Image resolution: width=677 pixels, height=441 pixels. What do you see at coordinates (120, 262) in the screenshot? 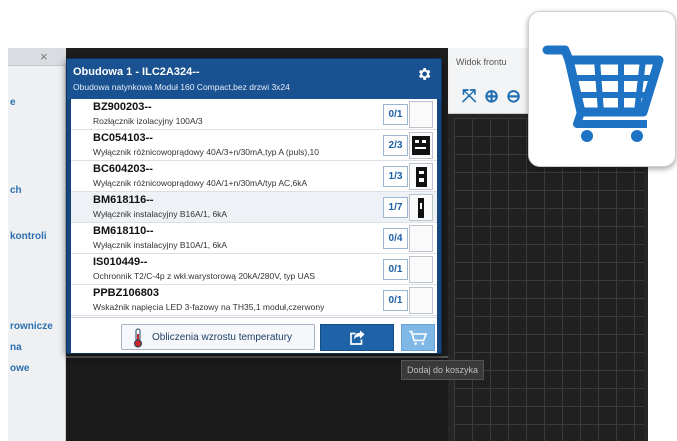
I see `item-code: IS010449--` at bounding box center [120, 262].